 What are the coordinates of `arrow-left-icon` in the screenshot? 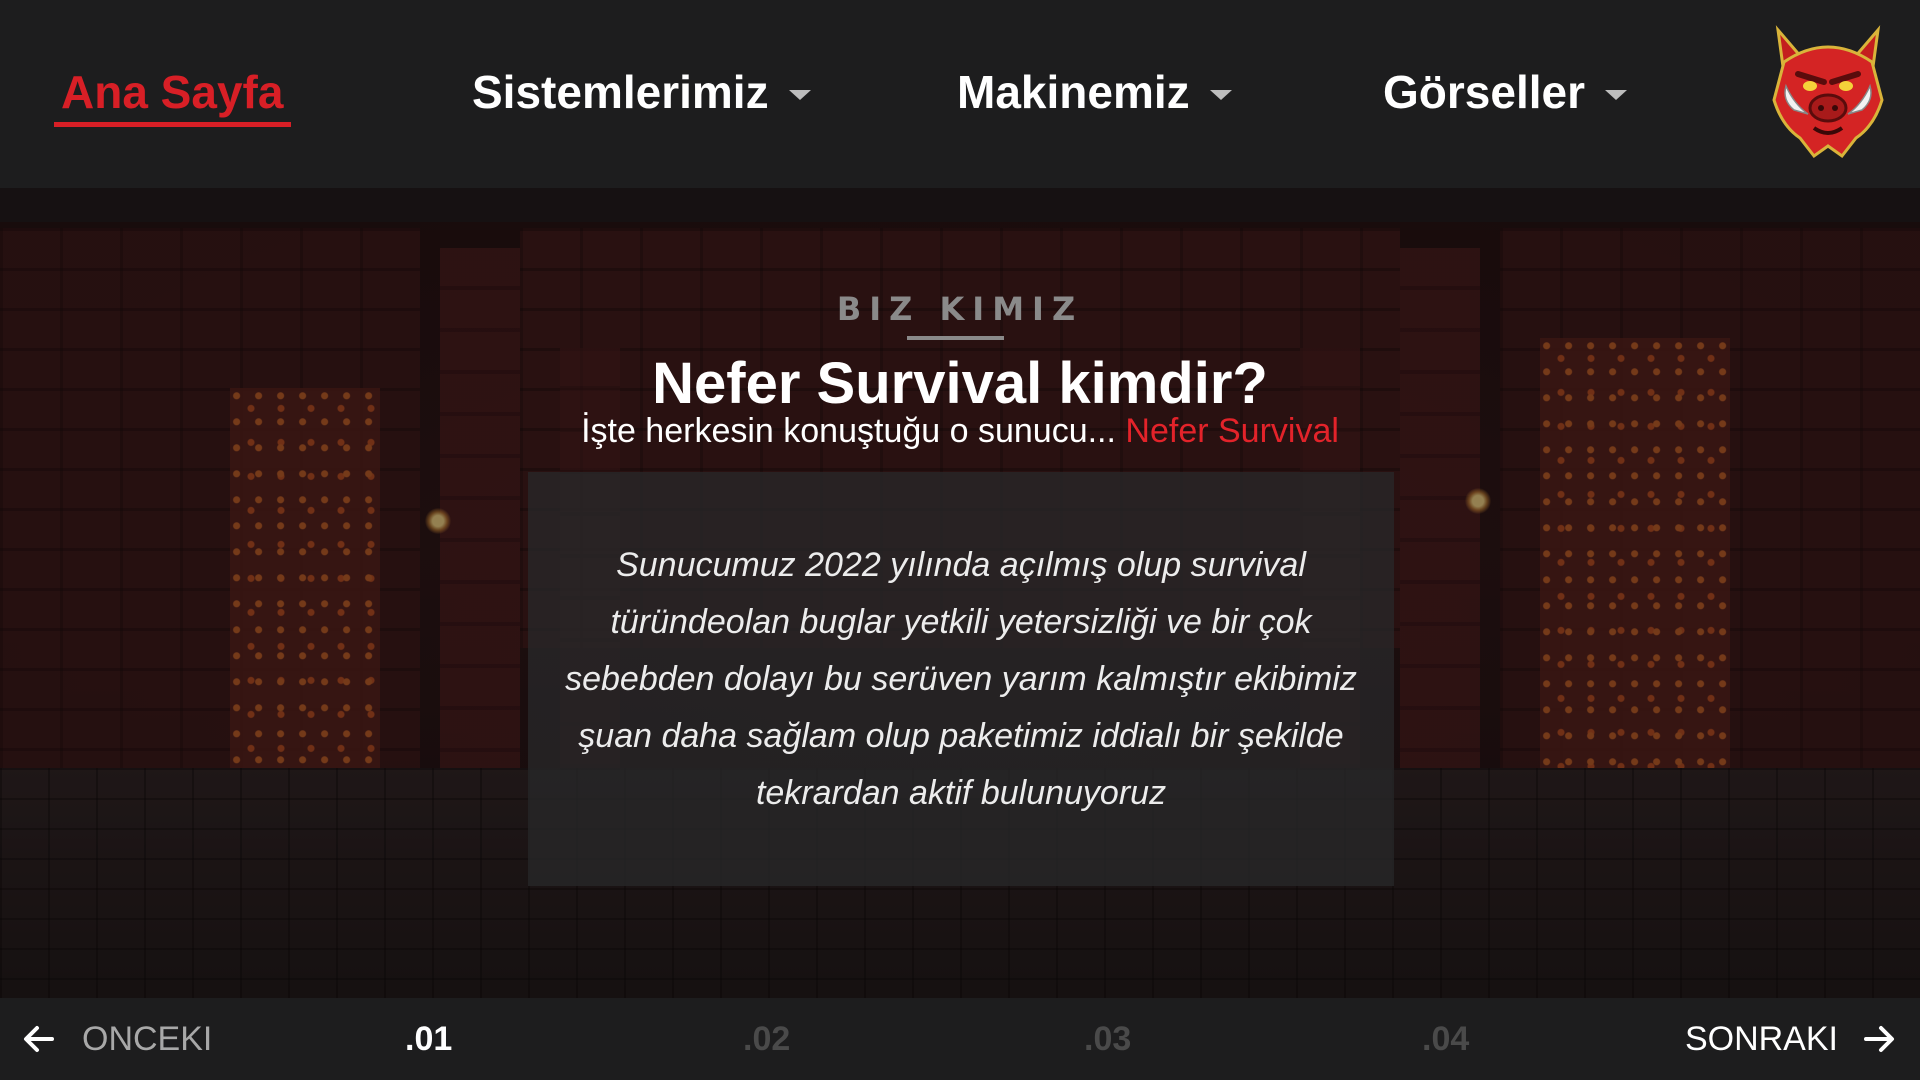 It's located at (39, 1039).